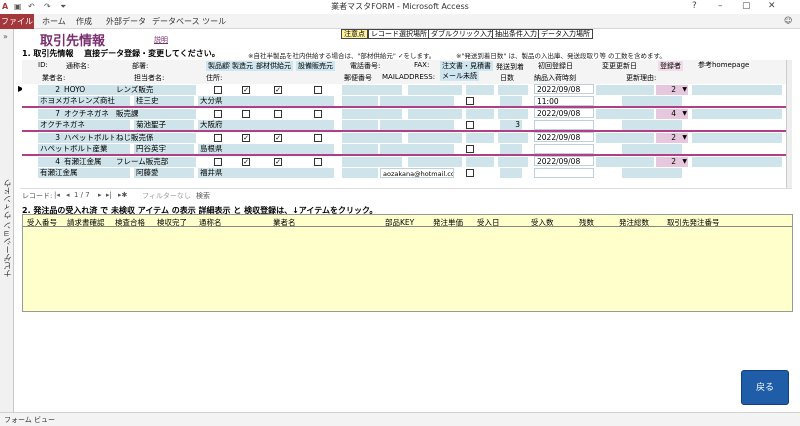 Image resolution: width=800 pixels, height=426 pixels. I want to click on address-field: 大阪府, so click(266, 125).